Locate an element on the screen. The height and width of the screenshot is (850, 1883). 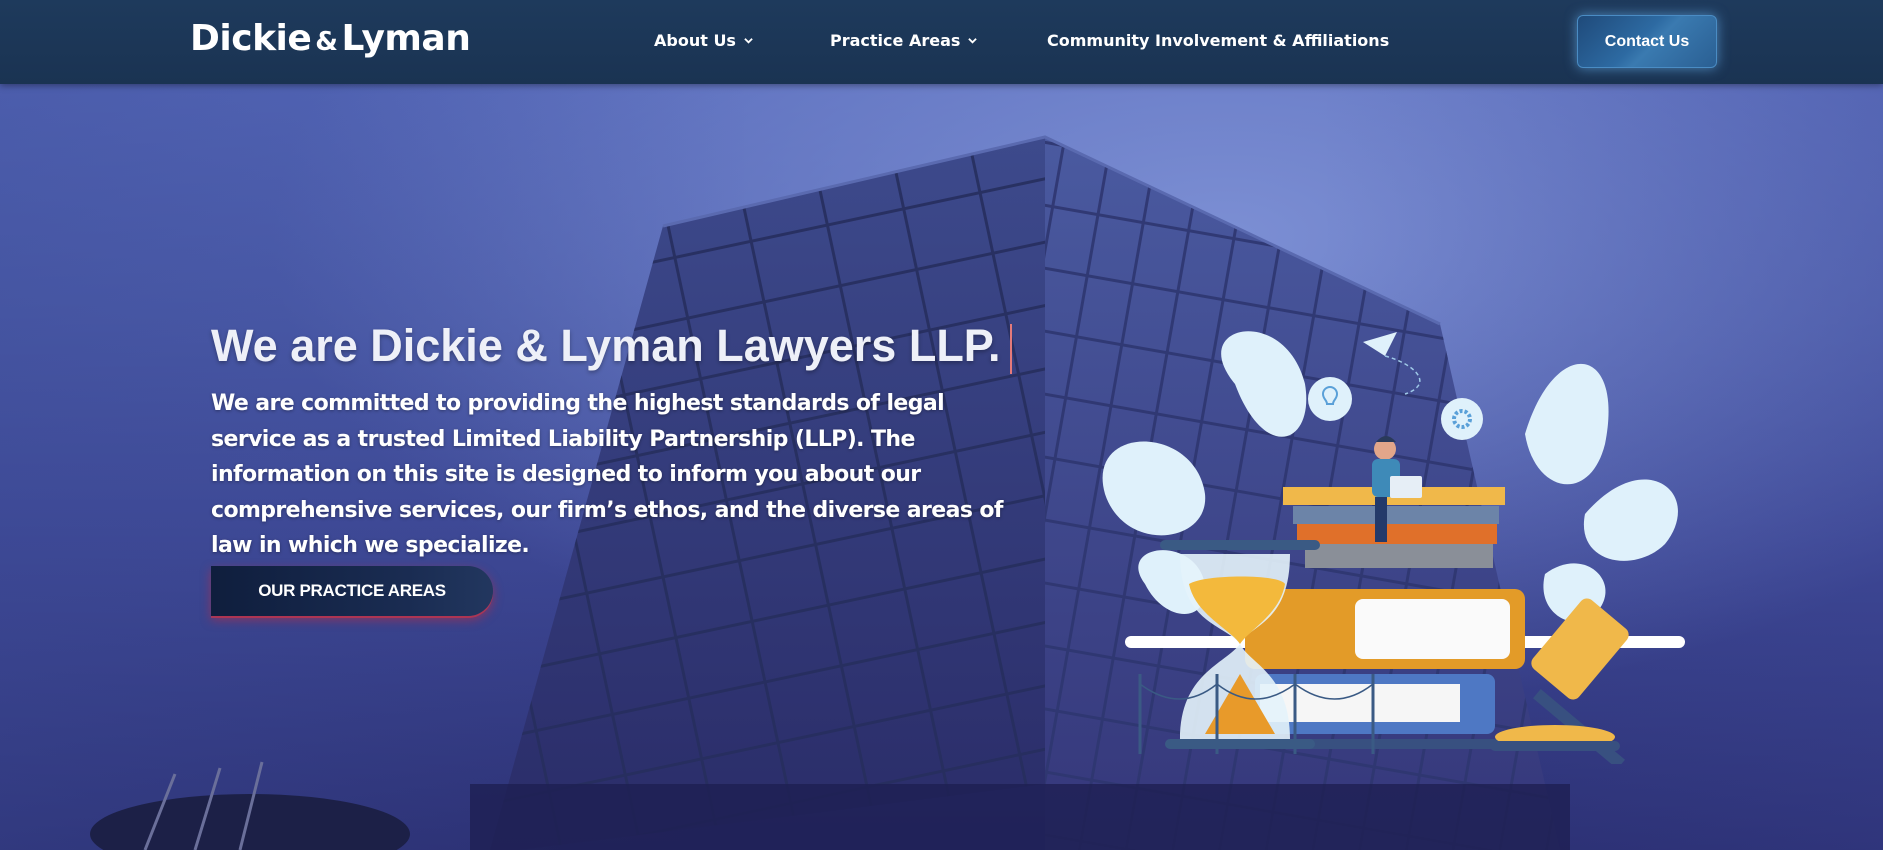
typing-cursor is located at coordinates (1011, 349).